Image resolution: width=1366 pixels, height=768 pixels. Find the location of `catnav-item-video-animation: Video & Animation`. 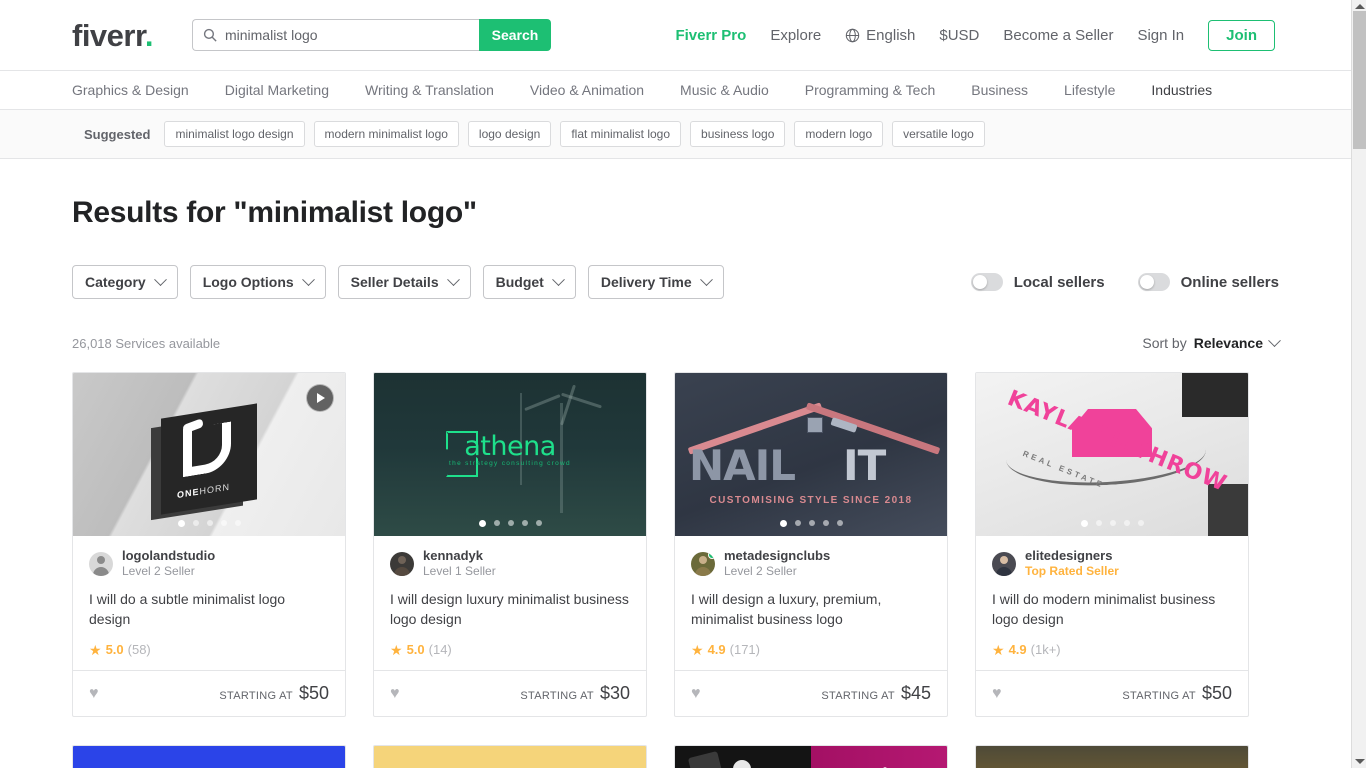

catnav-item-video-animation: Video & Animation is located at coordinates (587, 90).